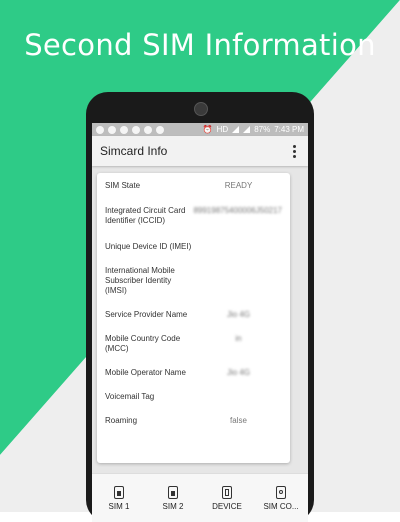 This screenshot has height=522, width=400. Describe the element at coordinates (136, 129) in the screenshot. I see `twitter-icon` at that location.